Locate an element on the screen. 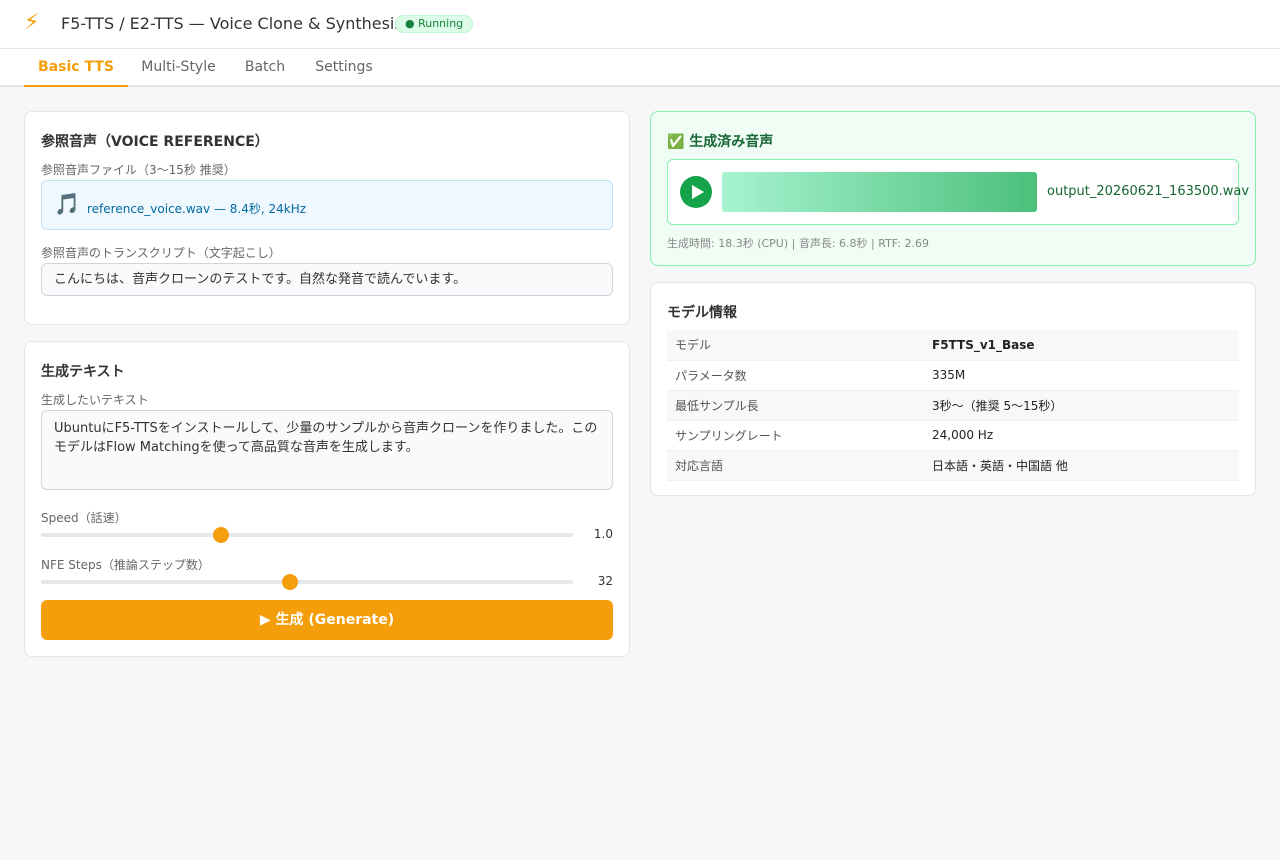 This screenshot has height=860, width=1280. nfe-steps-label: NFE Steps（推論ステップ数） is located at coordinates (125, 565).